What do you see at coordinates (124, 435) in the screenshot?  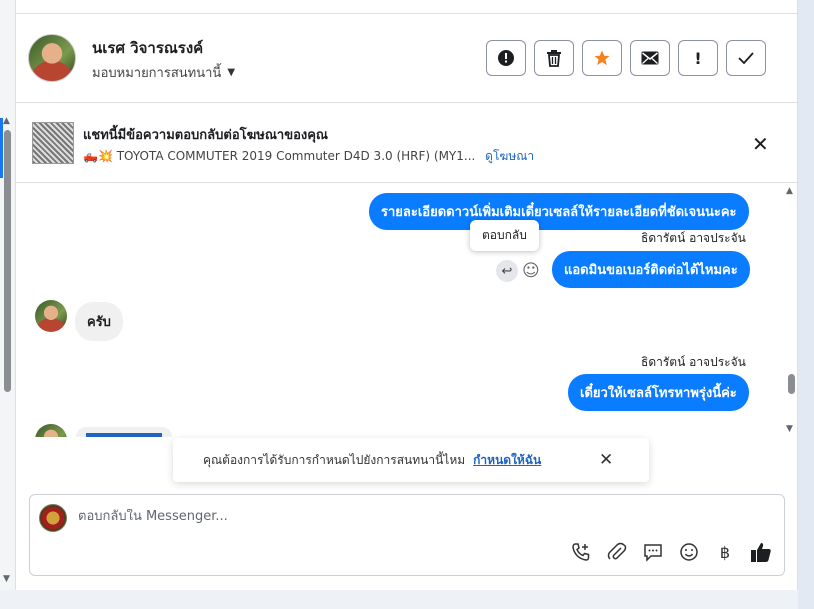 I see `image-attachment-partial` at bounding box center [124, 435].